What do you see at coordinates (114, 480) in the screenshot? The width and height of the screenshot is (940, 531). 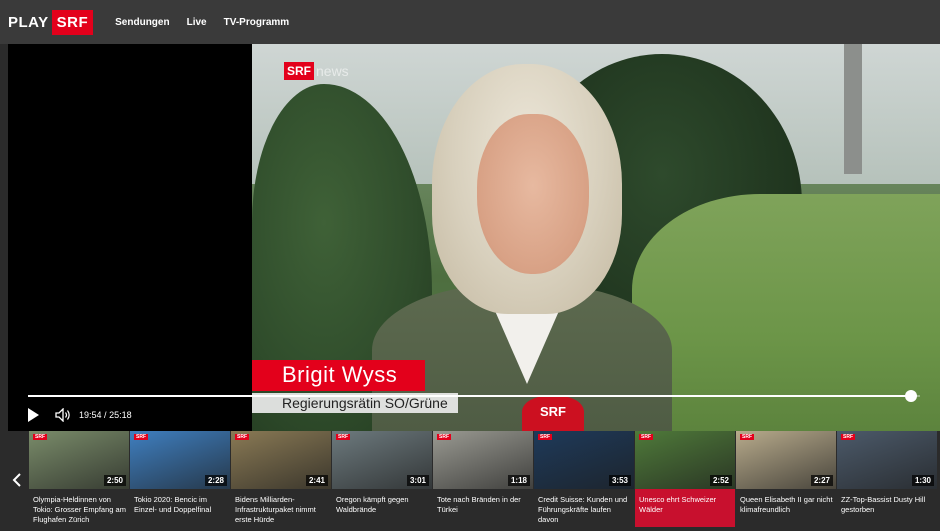 I see `card-duration: 2:50` at bounding box center [114, 480].